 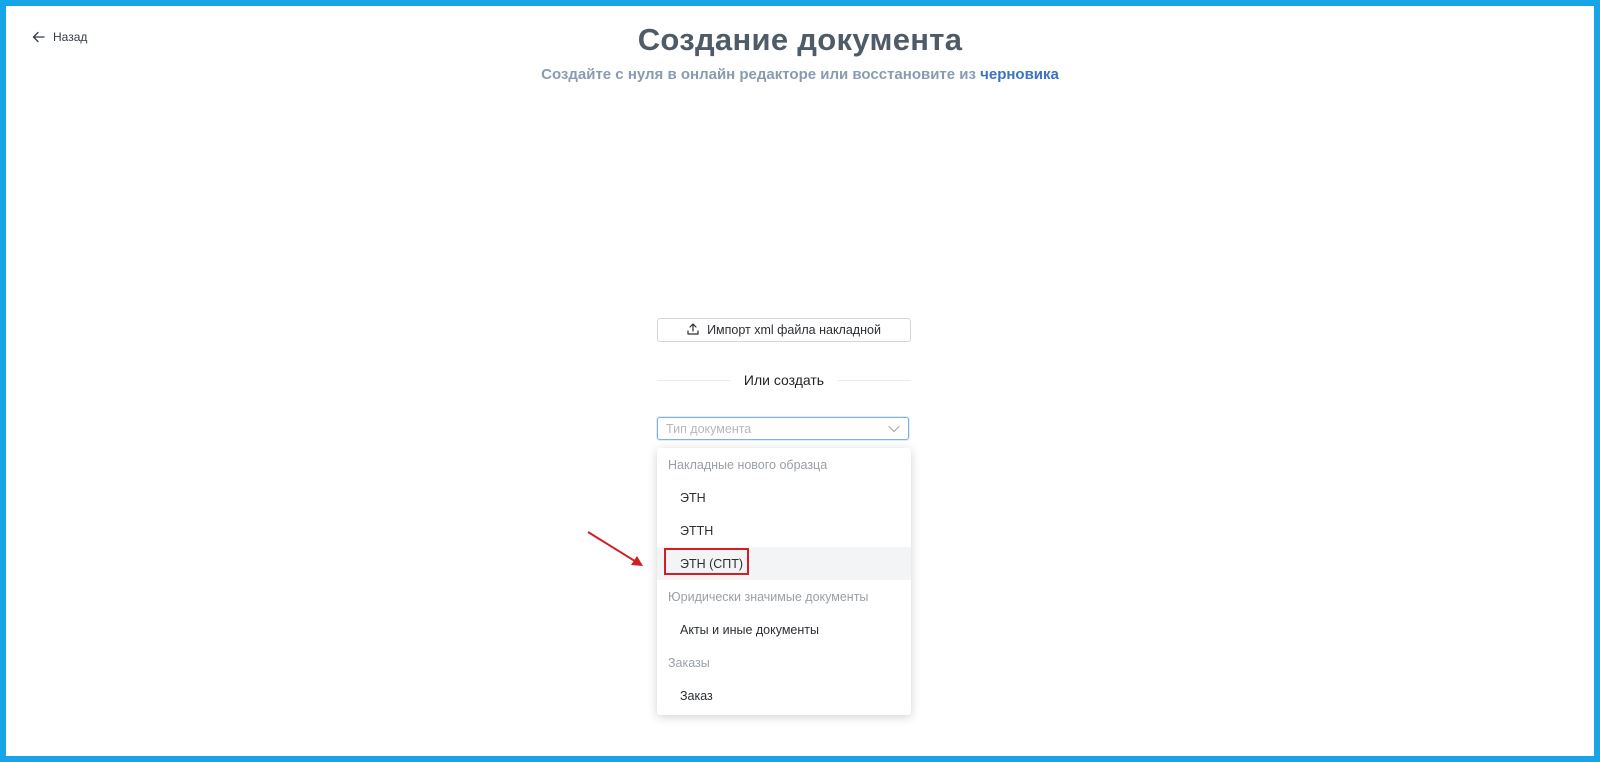 I want to click on highlight-box, so click(x=706, y=561).